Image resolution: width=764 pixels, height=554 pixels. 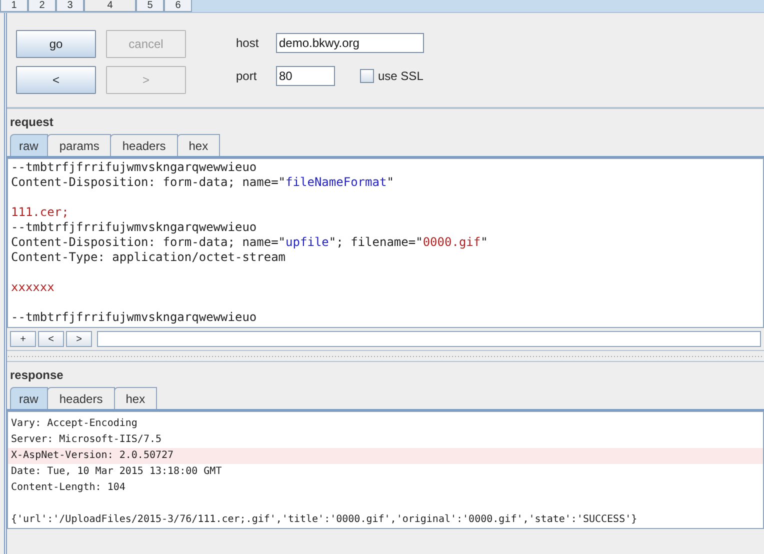 I want to click on tab: 6, so click(x=178, y=6).